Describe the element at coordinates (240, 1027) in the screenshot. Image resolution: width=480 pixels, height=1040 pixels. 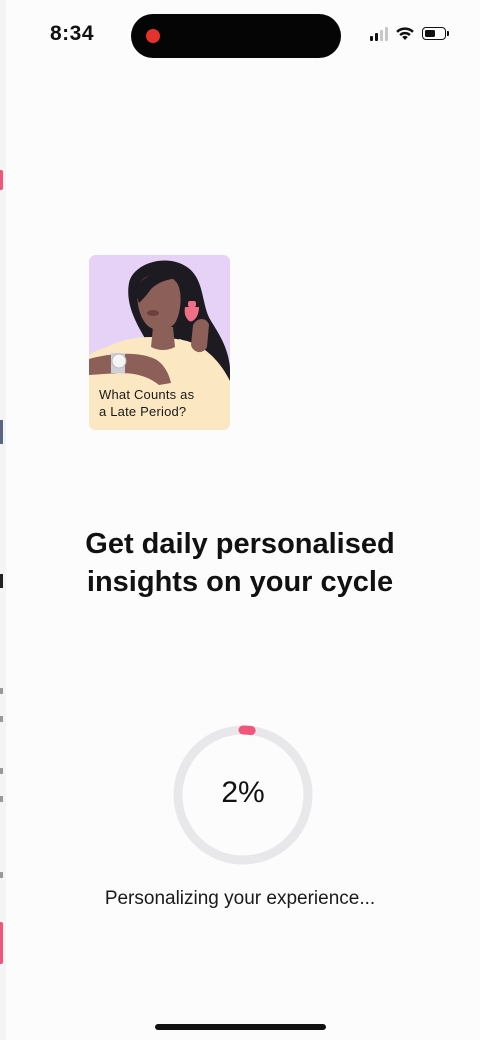
I see `home-indicator` at that location.